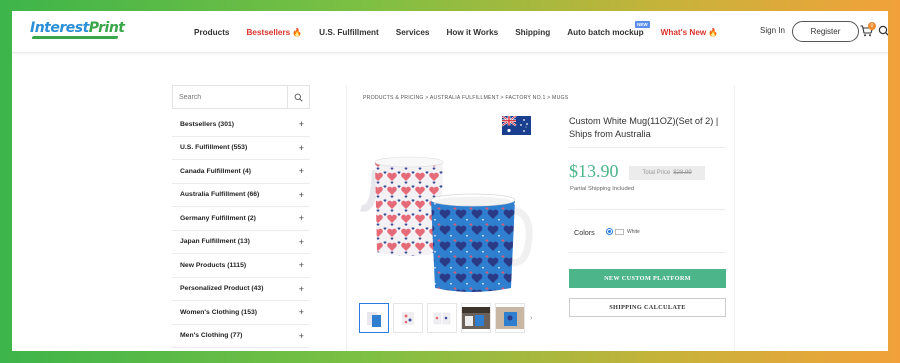 The width and height of the screenshot is (900, 363). I want to click on total-price-value: $28.99, so click(682, 173).